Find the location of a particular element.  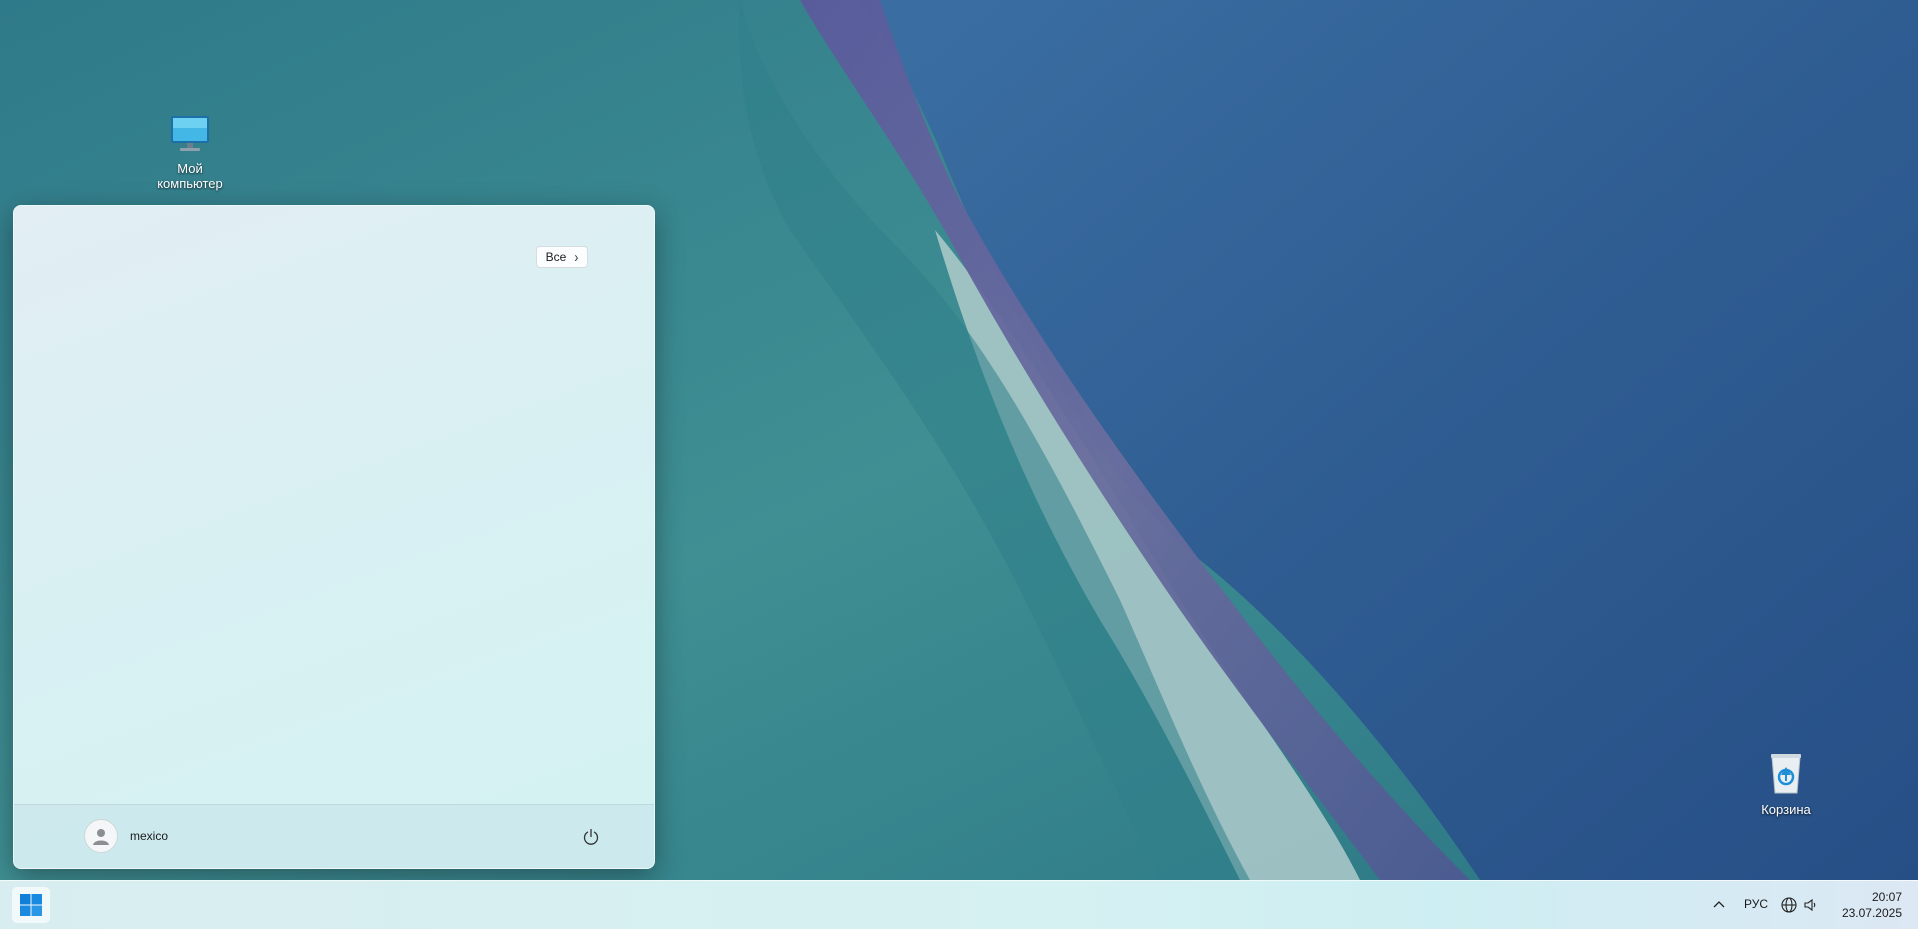

user-account-button: mexico is located at coordinates (126, 836).